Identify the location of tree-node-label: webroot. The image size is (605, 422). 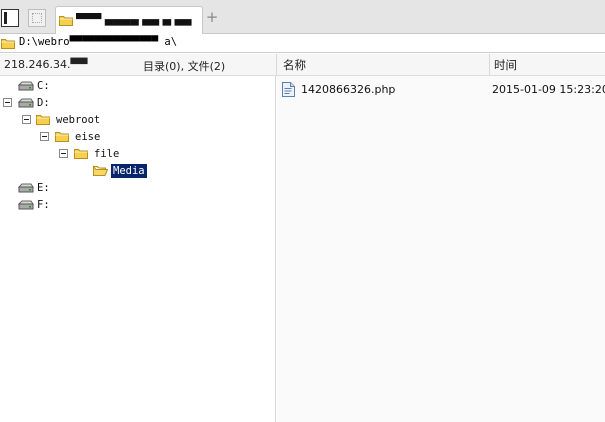
(78, 120).